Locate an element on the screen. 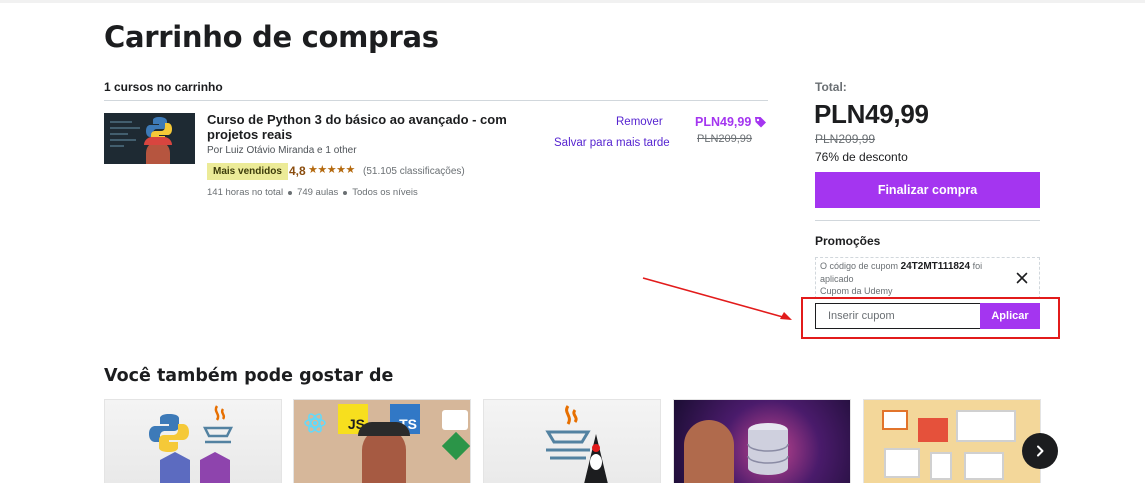 The height and width of the screenshot is (483, 1145). annotation-highlight-box is located at coordinates (930, 318).